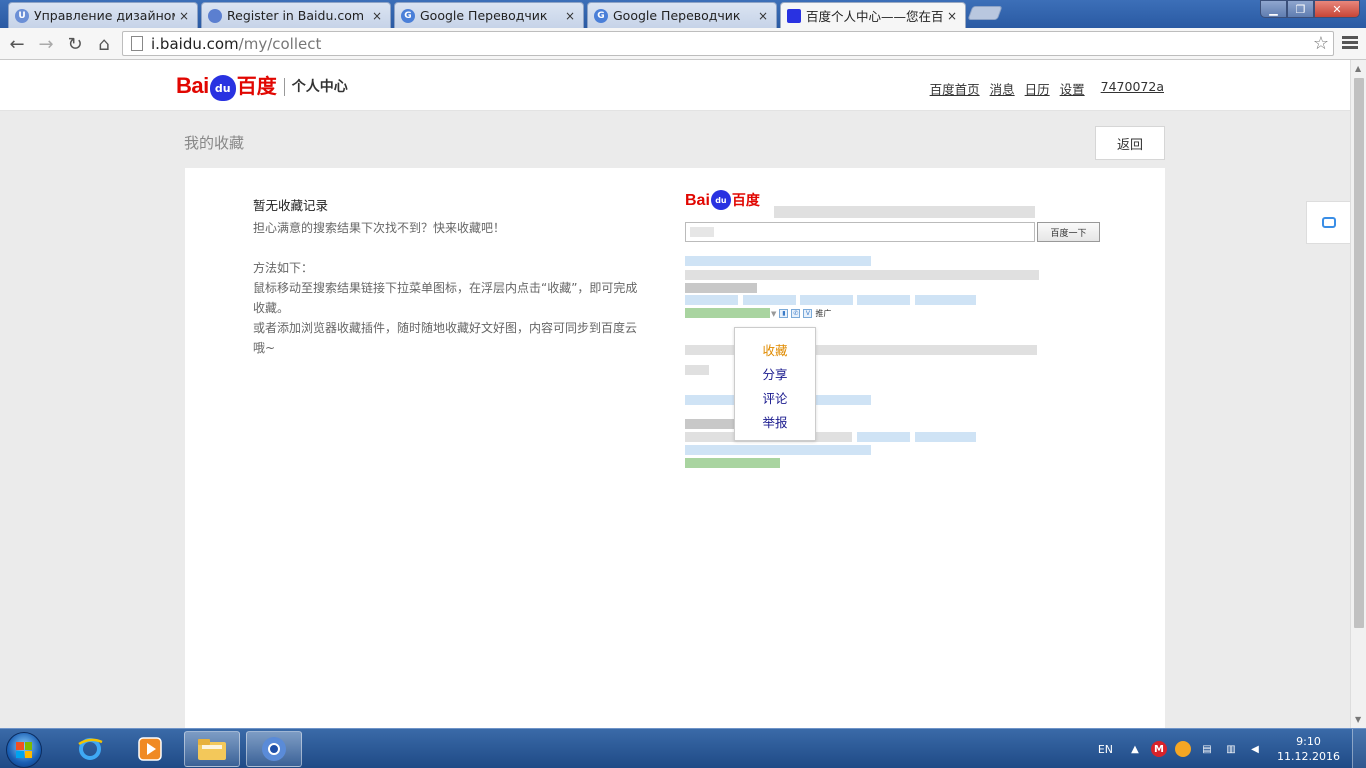  What do you see at coordinates (150, 749) in the screenshot?
I see `media-player-icon` at bounding box center [150, 749].